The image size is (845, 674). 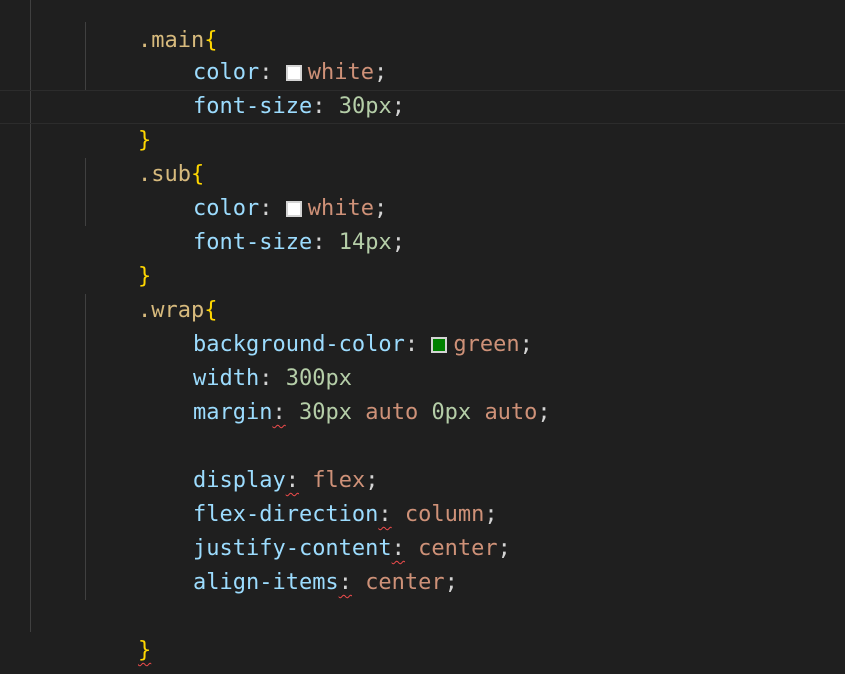 I want to click on property: align-items, so click(x=265, y=582).